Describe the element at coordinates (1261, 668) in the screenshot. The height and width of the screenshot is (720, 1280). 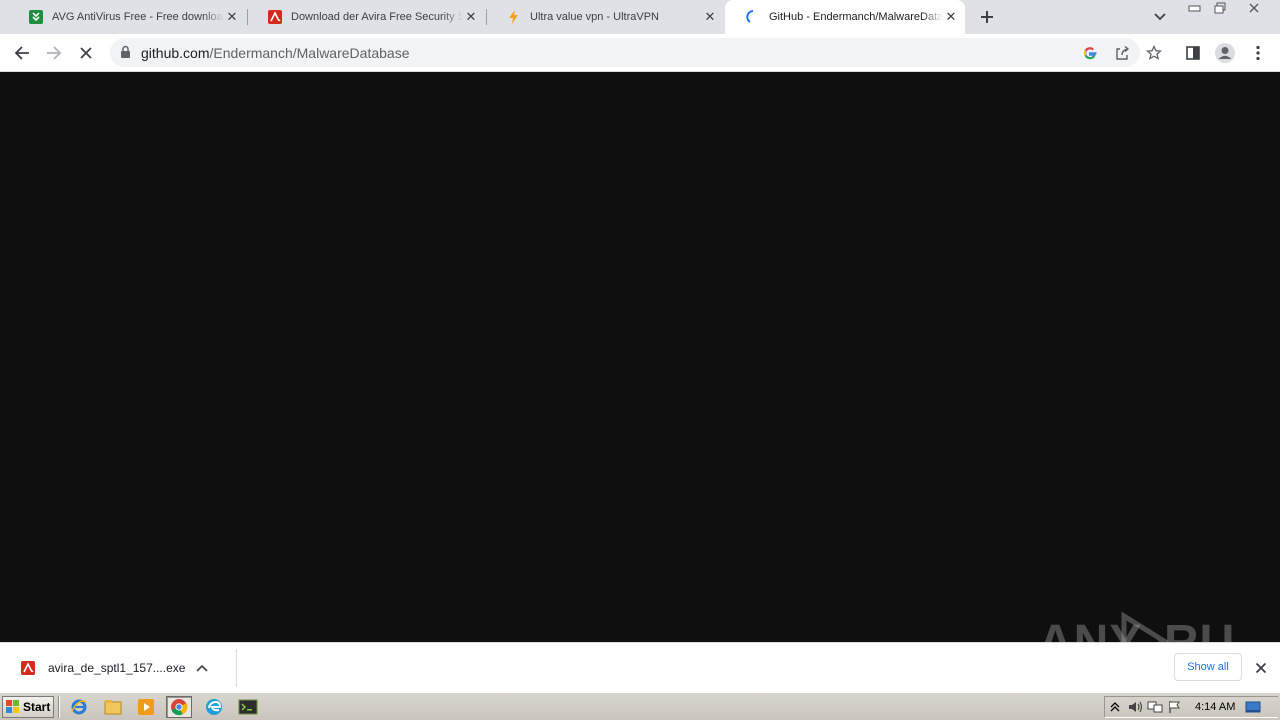
I see `close-shelf-icon` at that location.